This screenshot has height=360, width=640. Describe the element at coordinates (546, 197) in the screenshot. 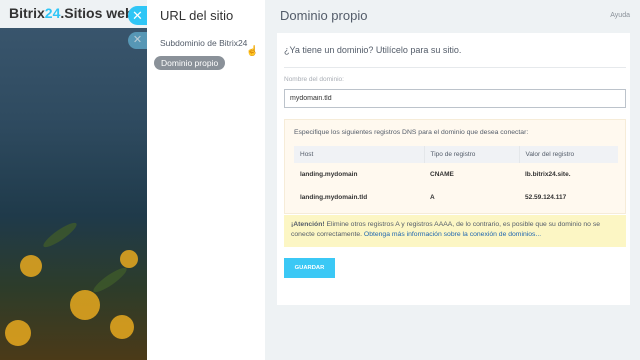

I see `record-value-cell: 52.59.124.117` at that location.